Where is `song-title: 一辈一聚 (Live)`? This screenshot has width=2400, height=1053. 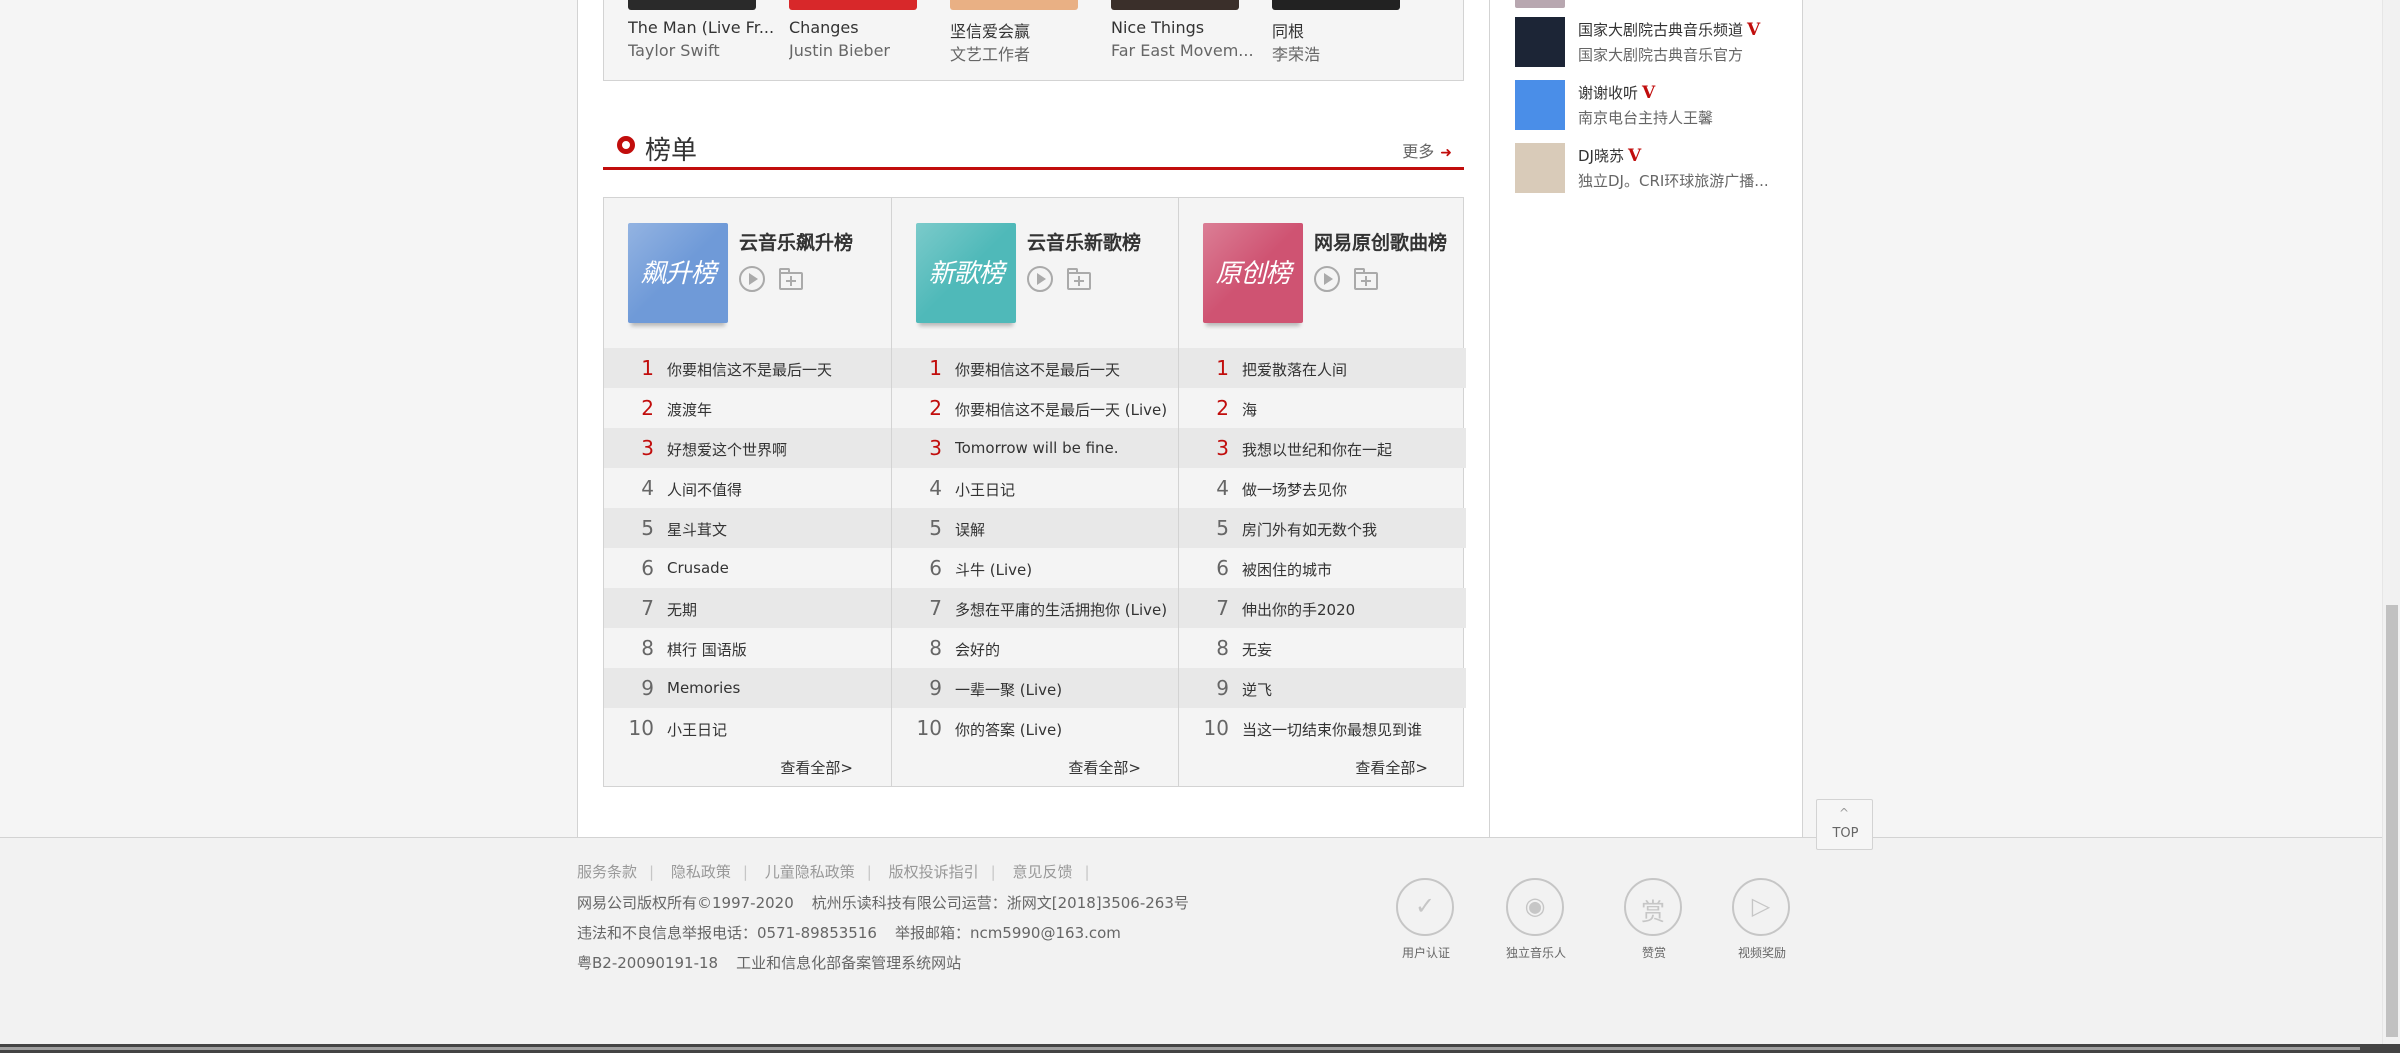
song-title: 一辈一聚 (Live) is located at coordinates (1062, 689).